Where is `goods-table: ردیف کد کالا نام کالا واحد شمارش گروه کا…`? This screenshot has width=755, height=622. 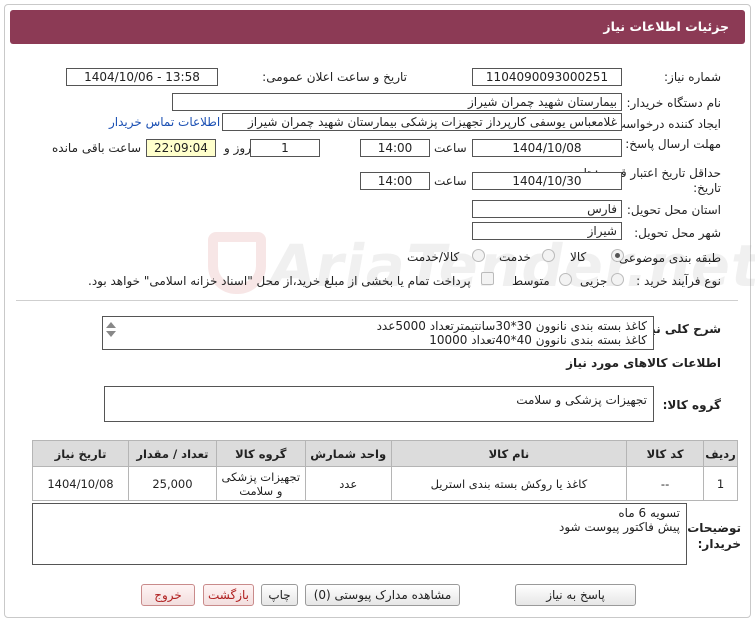
goods-table: ردیف کد کالا نام کالا واحد شمارش گروه کا… is located at coordinates (385, 470).